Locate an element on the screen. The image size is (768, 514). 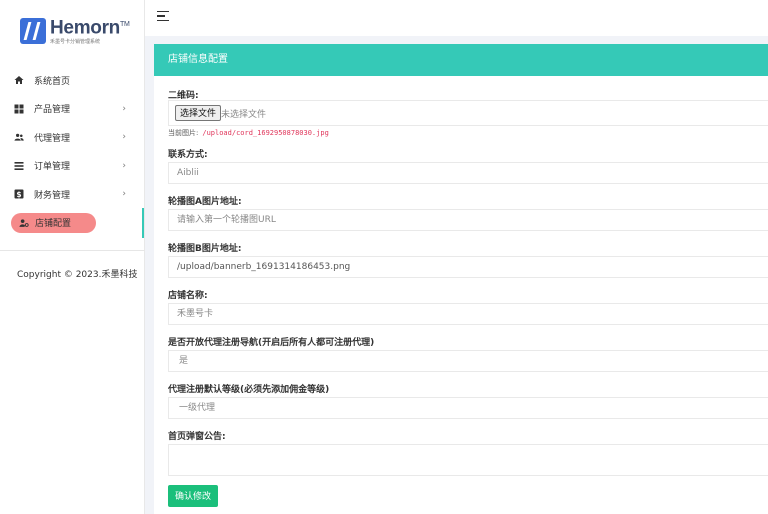
notice-textarea is located at coordinates (468, 460).